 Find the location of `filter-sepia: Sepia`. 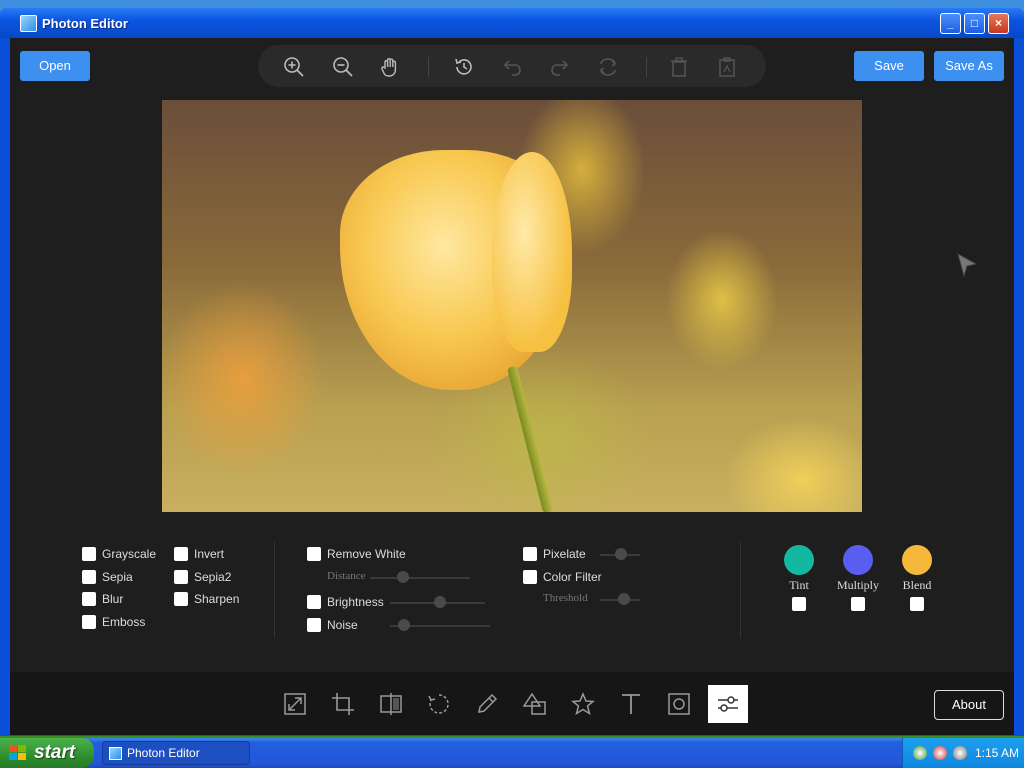

filter-sepia: Sepia is located at coordinates (107, 577).